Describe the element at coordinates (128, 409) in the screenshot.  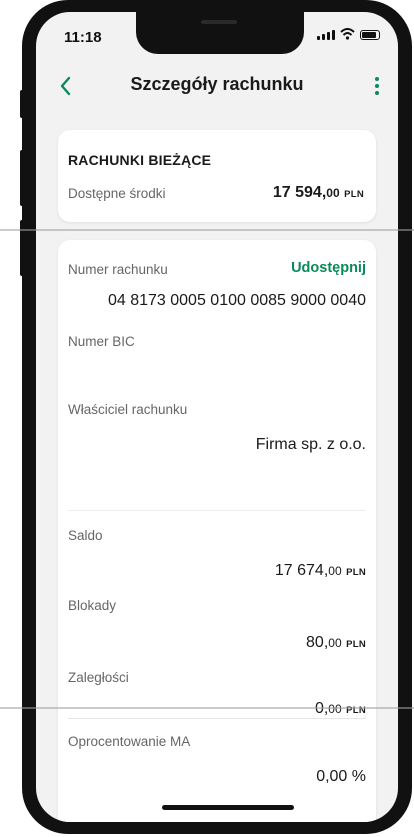
I see `owner-label: Właściciel rachunku` at that location.